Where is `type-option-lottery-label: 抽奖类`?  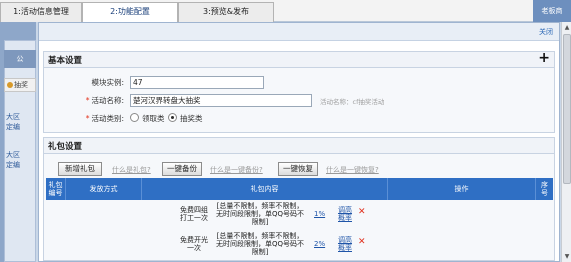
type-option-lottery-label: 抽奖类 is located at coordinates (191, 118).